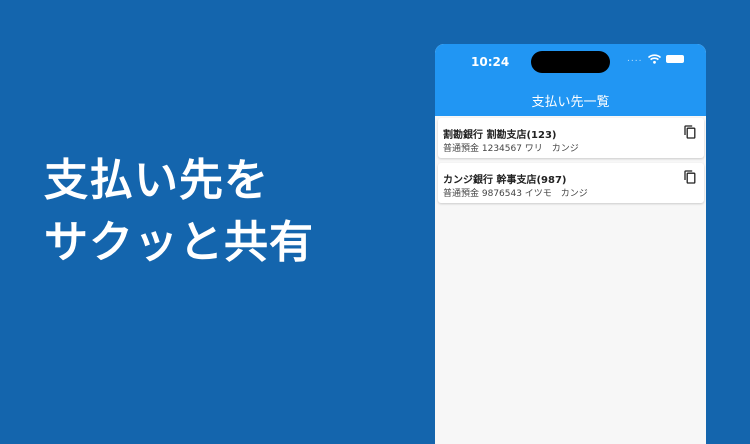 This screenshot has height=444, width=750. I want to click on payee-card: 割勘銀行 割勘支店(123) 普通預金 1234567 ワリ カンジ, so click(571, 138).